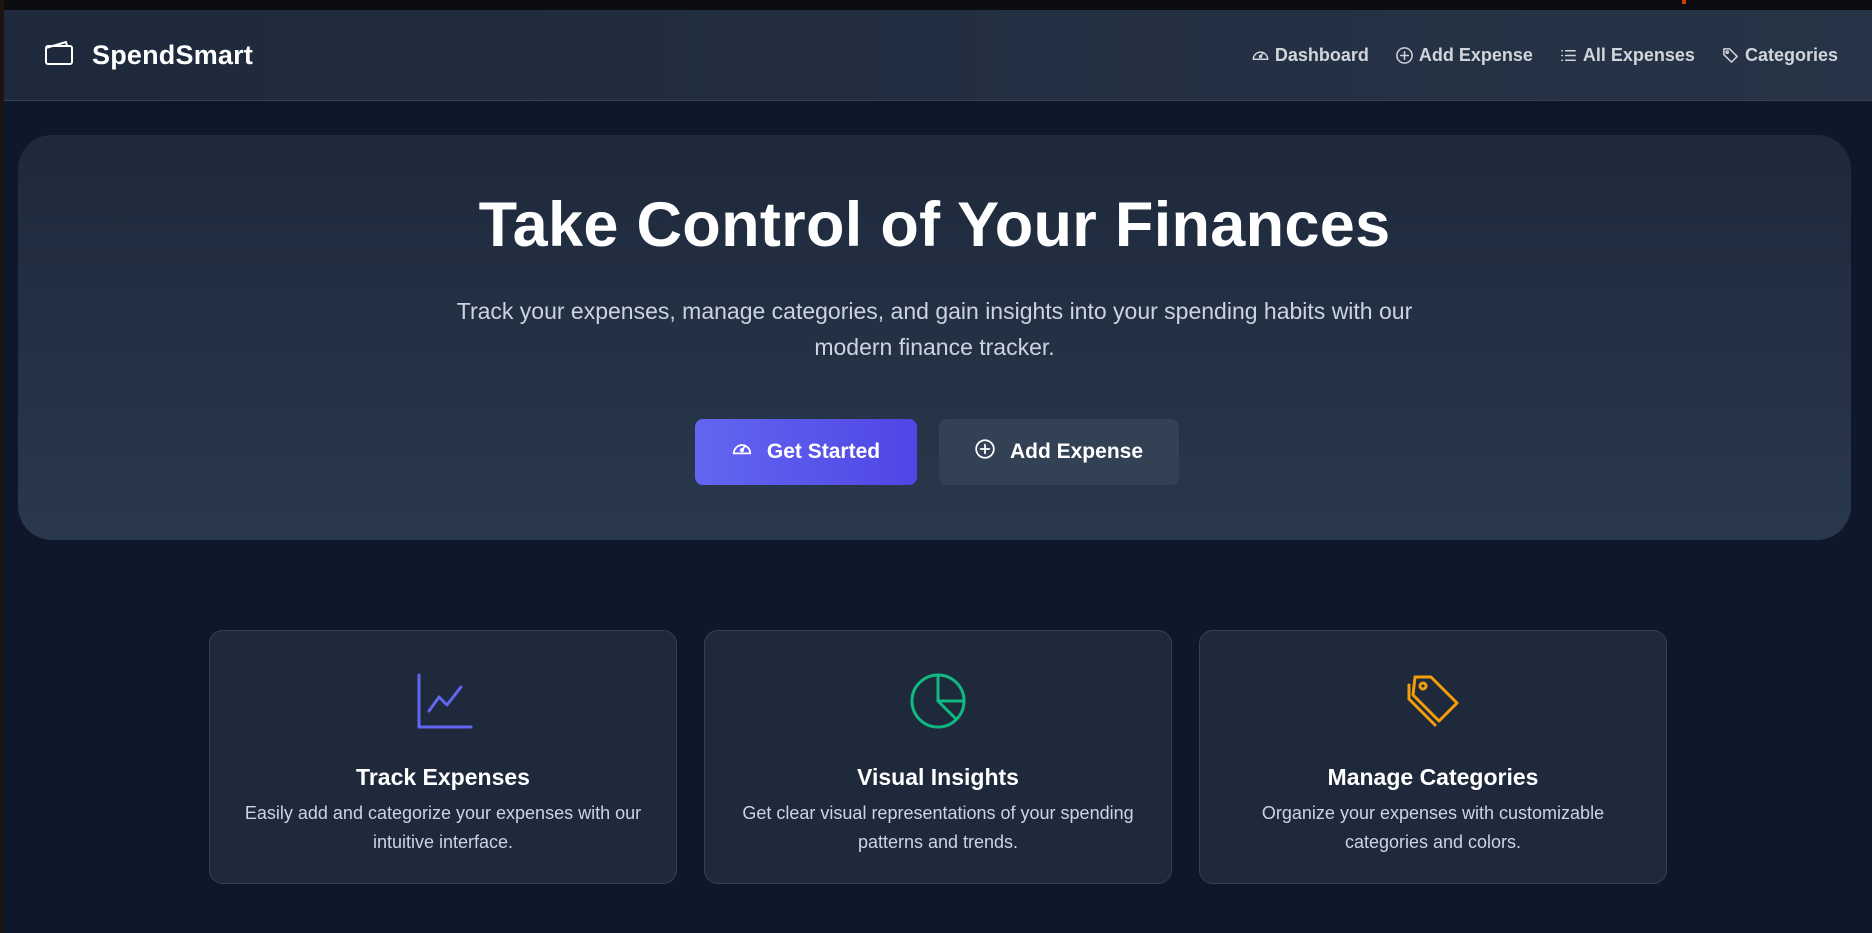 The width and height of the screenshot is (1872, 933). I want to click on nav-item-label: All Expenses, so click(1638, 54).